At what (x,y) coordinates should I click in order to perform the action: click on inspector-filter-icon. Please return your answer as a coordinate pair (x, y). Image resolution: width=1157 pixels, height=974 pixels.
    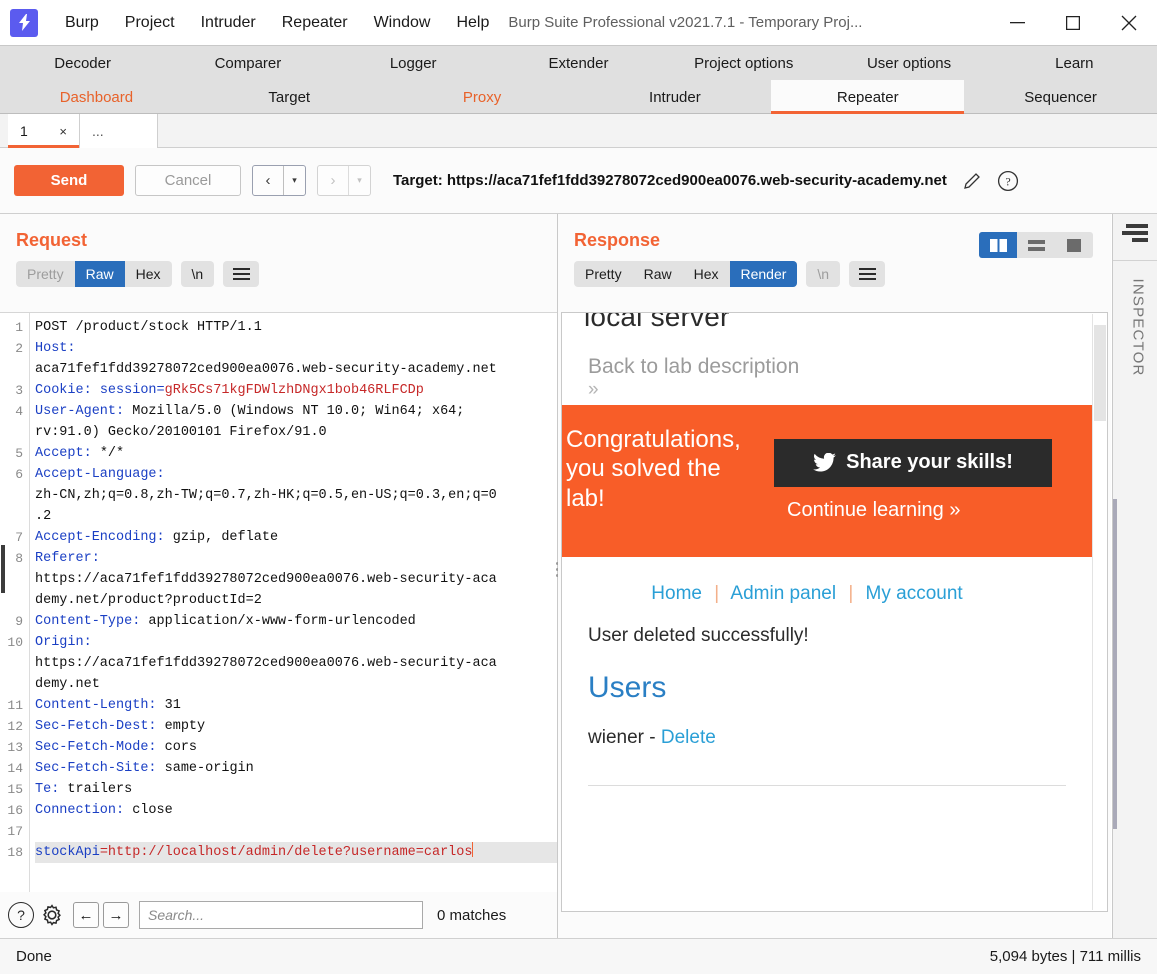
    Looking at the image, I should click on (1135, 235).